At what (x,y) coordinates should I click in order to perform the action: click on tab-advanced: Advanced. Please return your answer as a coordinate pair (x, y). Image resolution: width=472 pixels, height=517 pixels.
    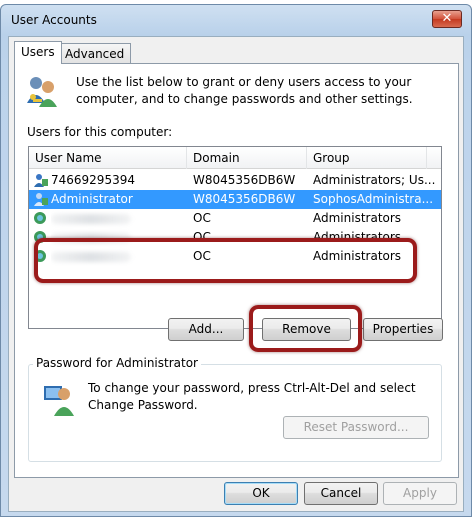
    Looking at the image, I should click on (95, 53).